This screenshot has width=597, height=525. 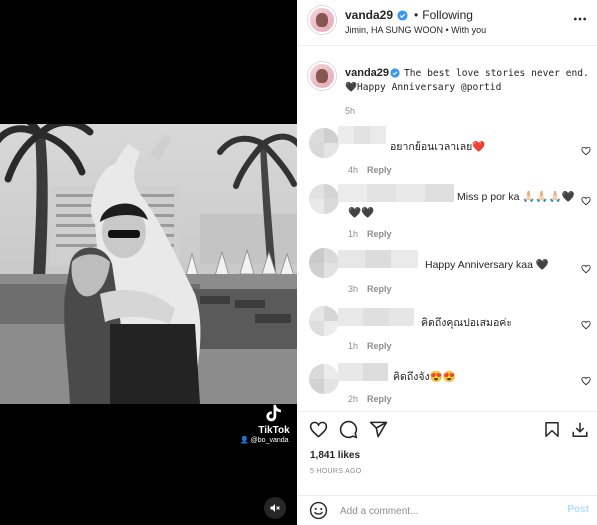 I want to click on tiktok-brand-text: TikTok, so click(x=274, y=430).